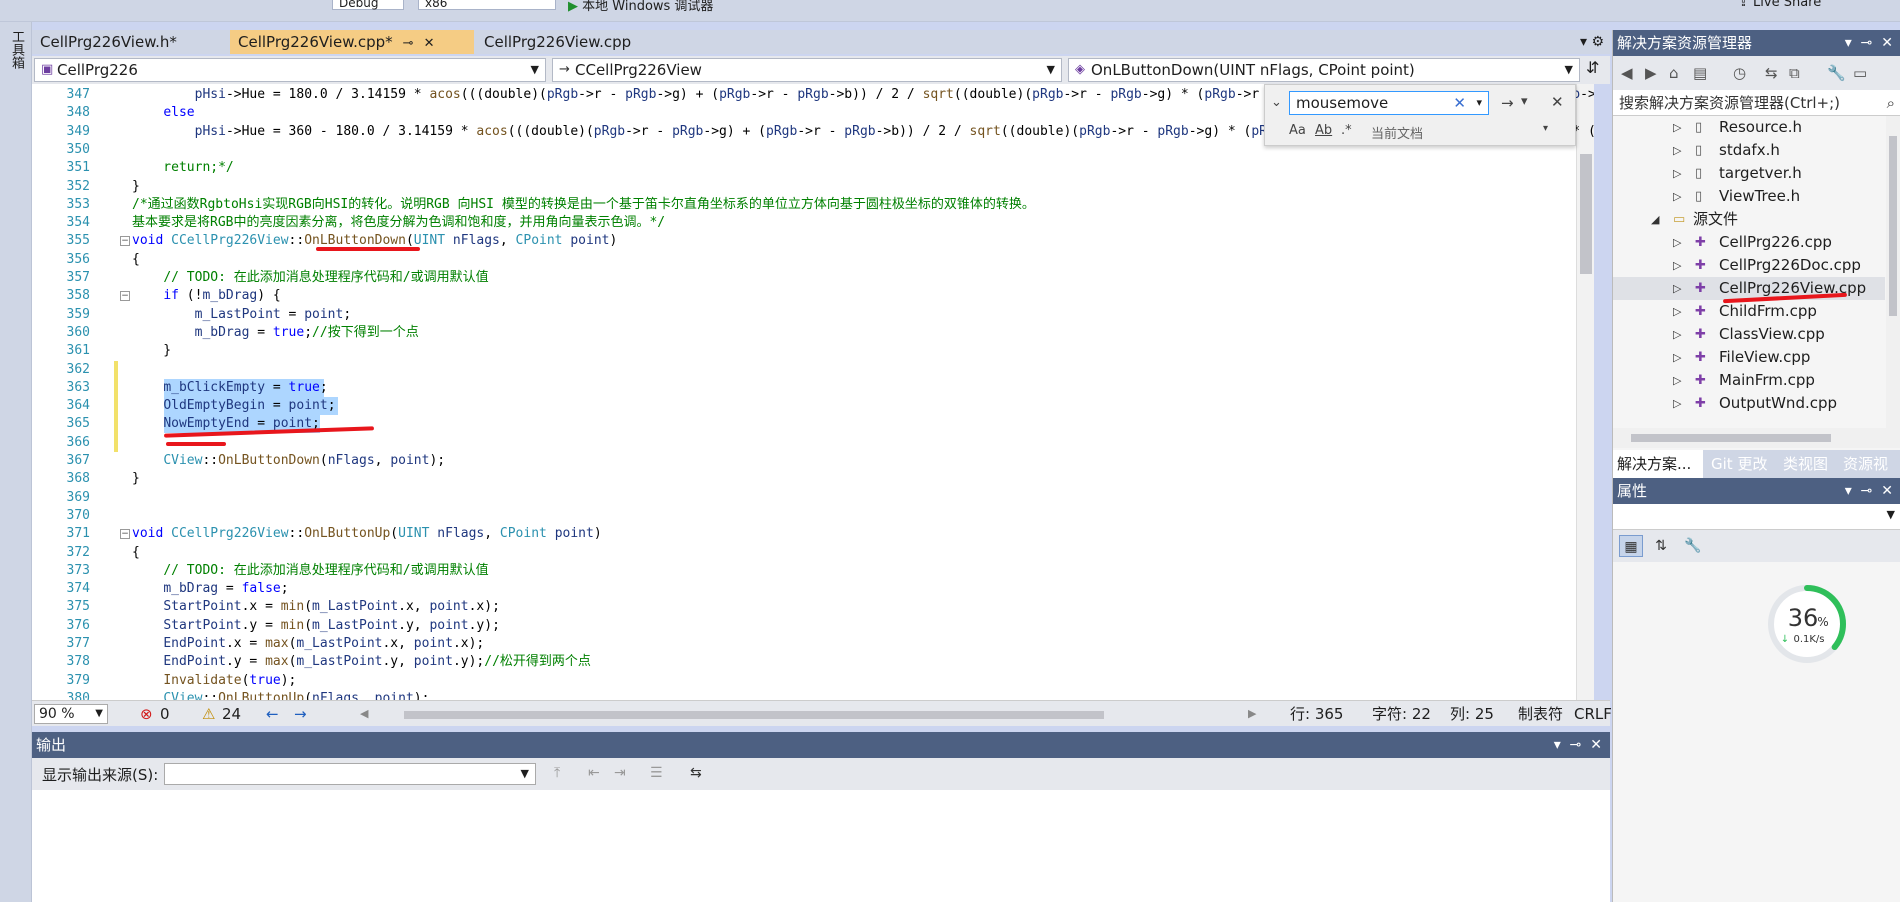 The height and width of the screenshot is (902, 1900). Describe the element at coordinates (1749, 403) in the screenshot. I see `tree-item: ▷ ✚ OutputWnd.cpp` at that location.